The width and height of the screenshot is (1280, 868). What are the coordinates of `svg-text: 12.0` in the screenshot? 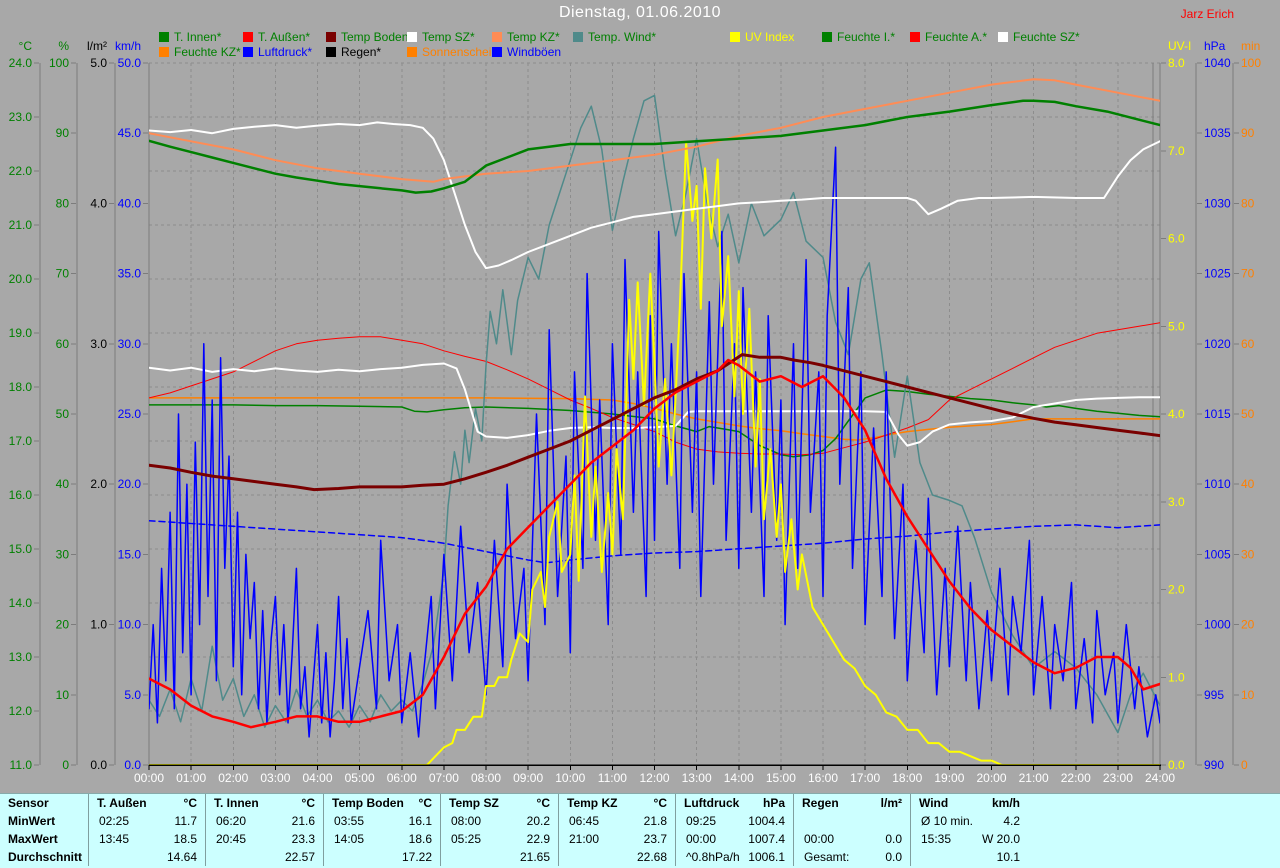 It's located at (21, 711).